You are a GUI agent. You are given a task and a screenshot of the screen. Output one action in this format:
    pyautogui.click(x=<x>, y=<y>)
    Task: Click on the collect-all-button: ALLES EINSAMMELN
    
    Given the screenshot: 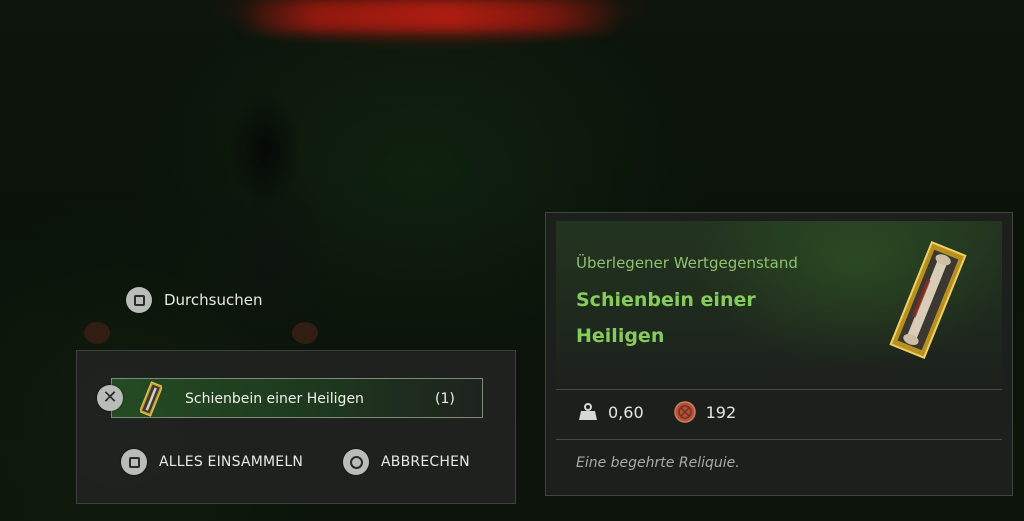 What is the action you would take?
    pyautogui.click(x=212, y=462)
    